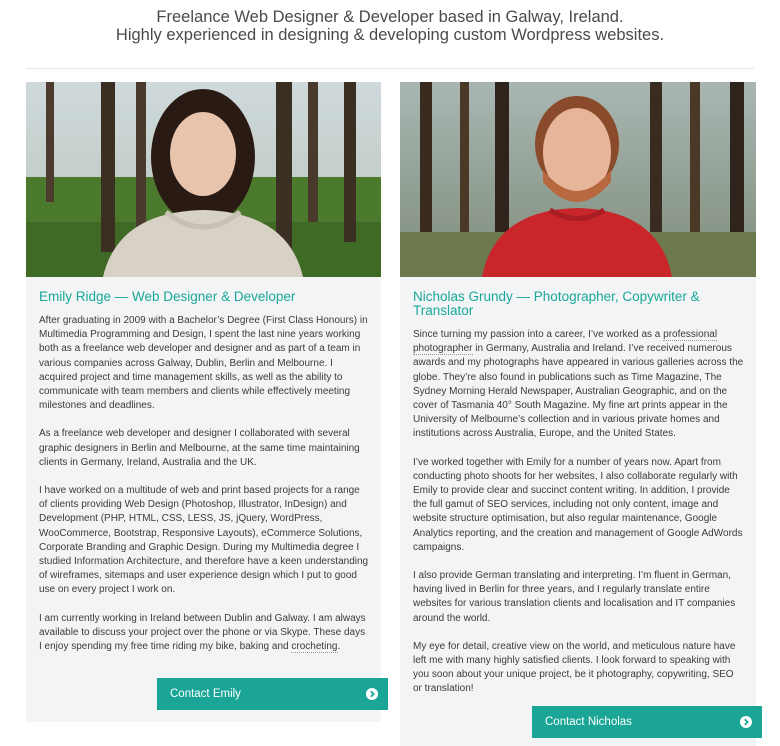 The image size is (780, 746). I want to click on crocheting-link: crocheting, so click(314, 647).